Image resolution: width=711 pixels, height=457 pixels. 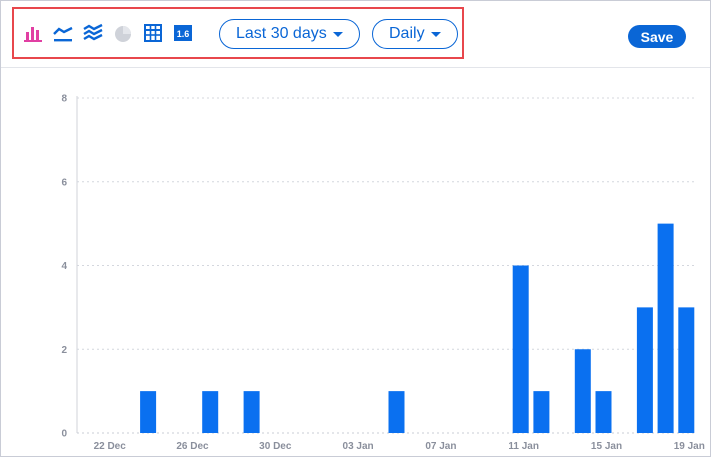 I want to click on x-tick-label: 11 Jan, so click(x=523, y=446).